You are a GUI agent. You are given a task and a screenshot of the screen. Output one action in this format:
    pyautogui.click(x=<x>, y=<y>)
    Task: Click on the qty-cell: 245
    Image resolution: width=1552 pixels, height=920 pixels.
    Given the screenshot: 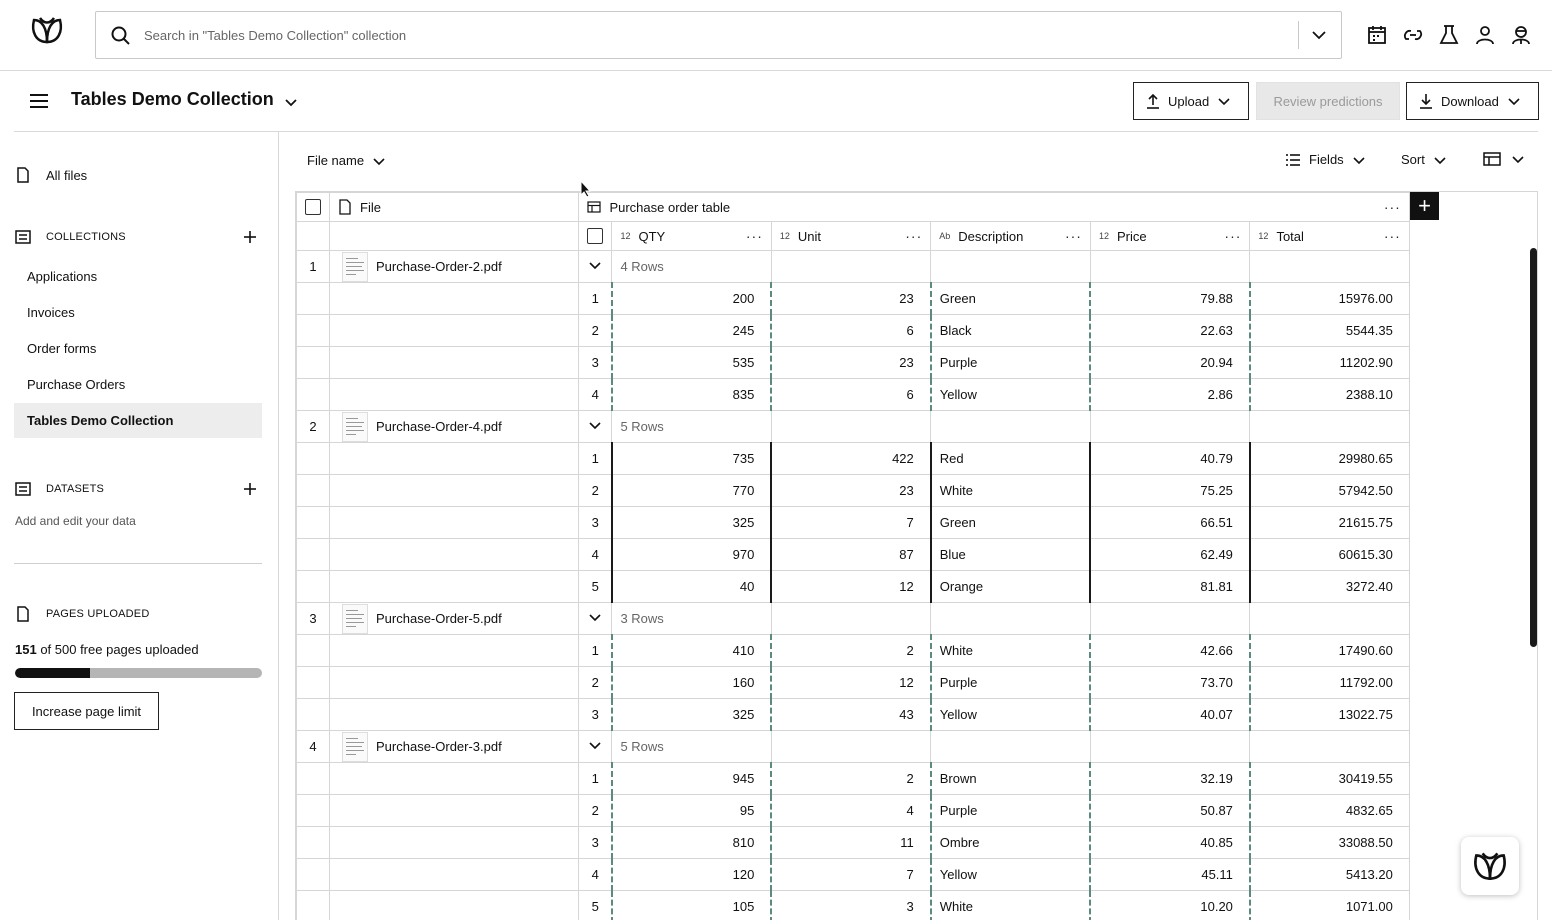 What is the action you would take?
    pyautogui.click(x=691, y=330)
    